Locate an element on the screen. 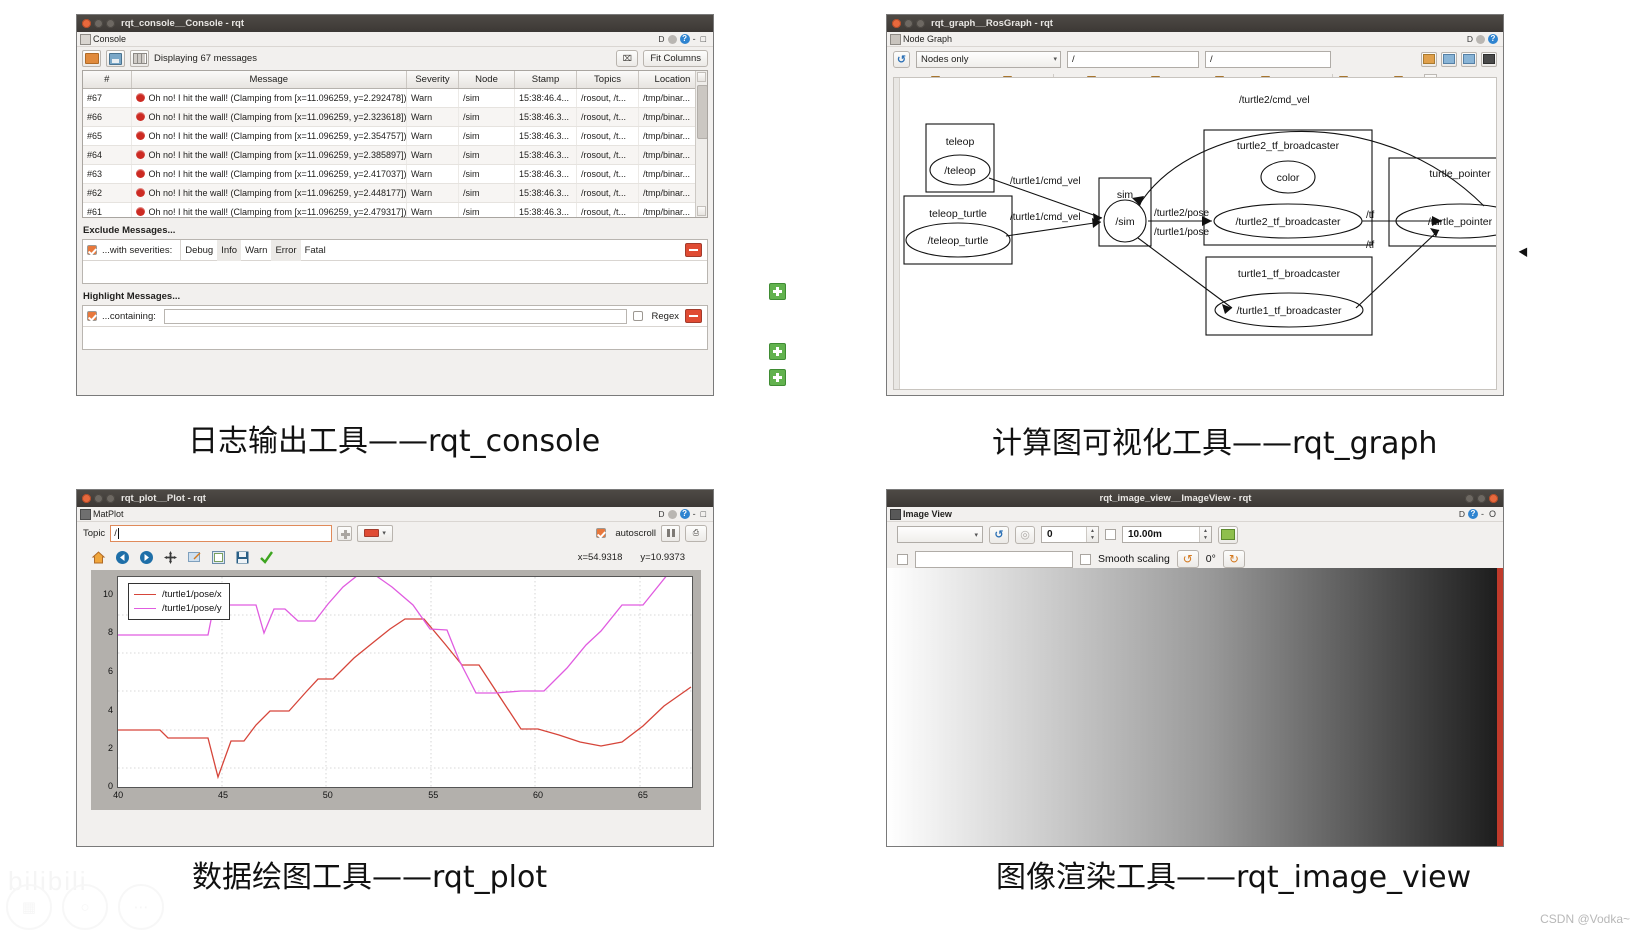 The width and height of the screenshot is (1638, 932). col-stamp: Stamp is located at coordinates (545, 80).